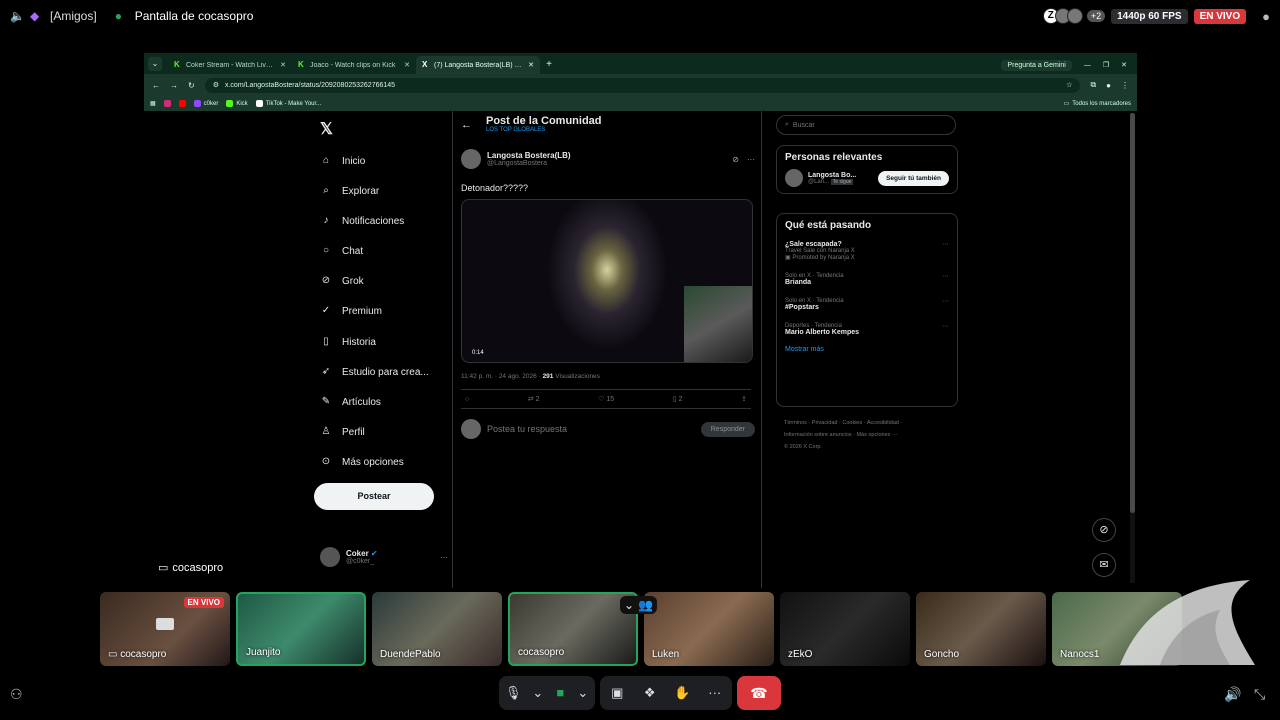 The width and height of the screenshot is (1280, 720). Describe the element at coordinates (1069, 85) in the screenshot. I see `bookmark-star-icon: ☆` at that location.